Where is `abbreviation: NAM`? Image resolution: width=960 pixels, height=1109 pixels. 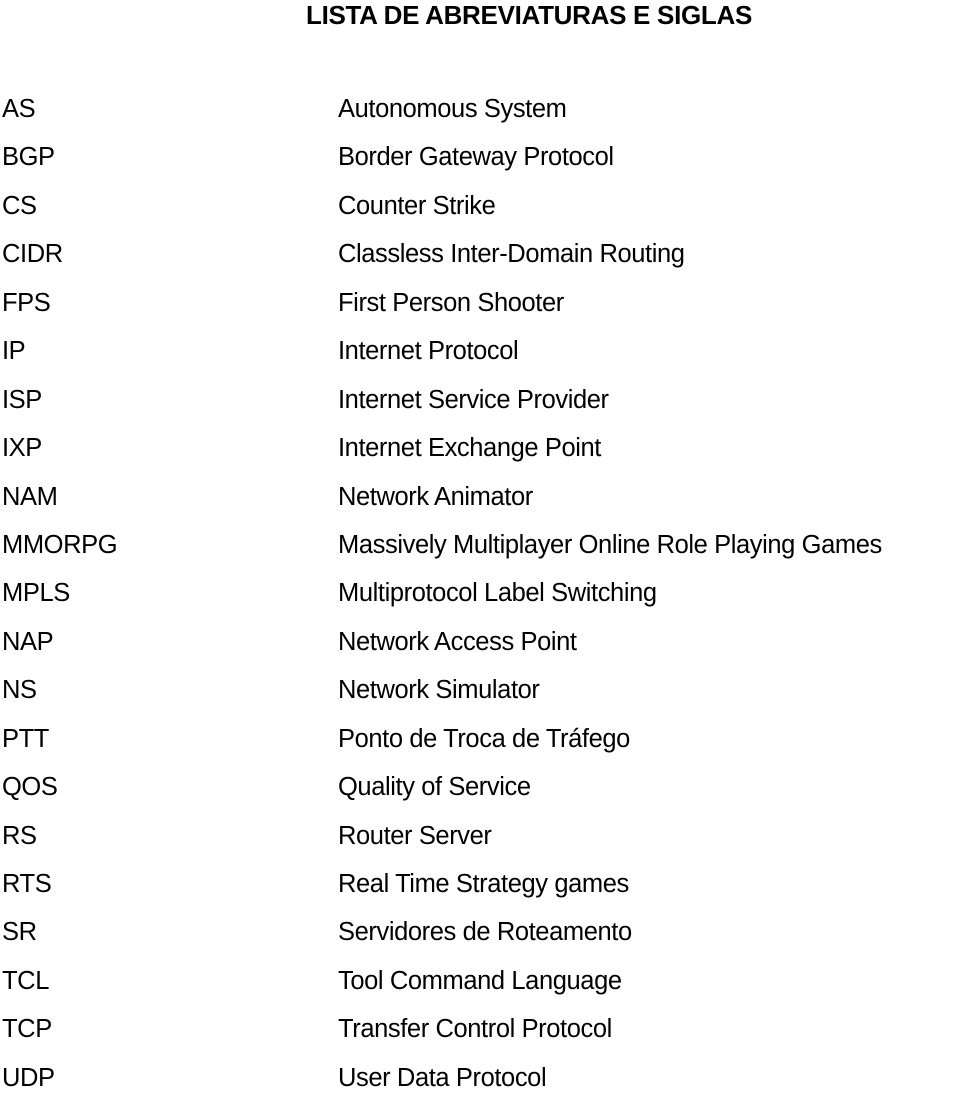
abbreviation: NAM is located at coordinates (30, 496).